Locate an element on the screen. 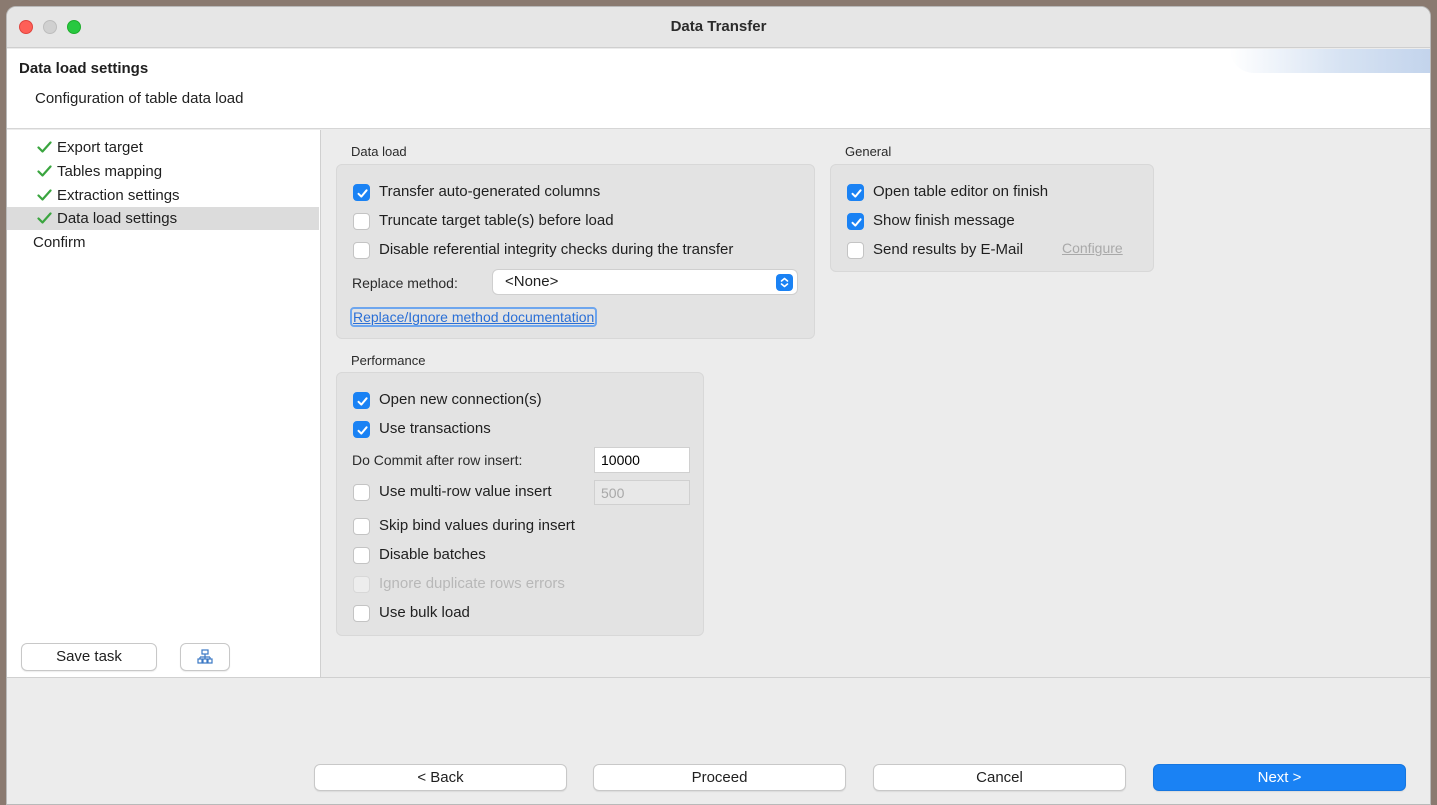 Image resolution: width=1437 pixels, height=805 pixels. sidebar-item-data-load-settings: Data load settings is located at coordinates (163, 218).